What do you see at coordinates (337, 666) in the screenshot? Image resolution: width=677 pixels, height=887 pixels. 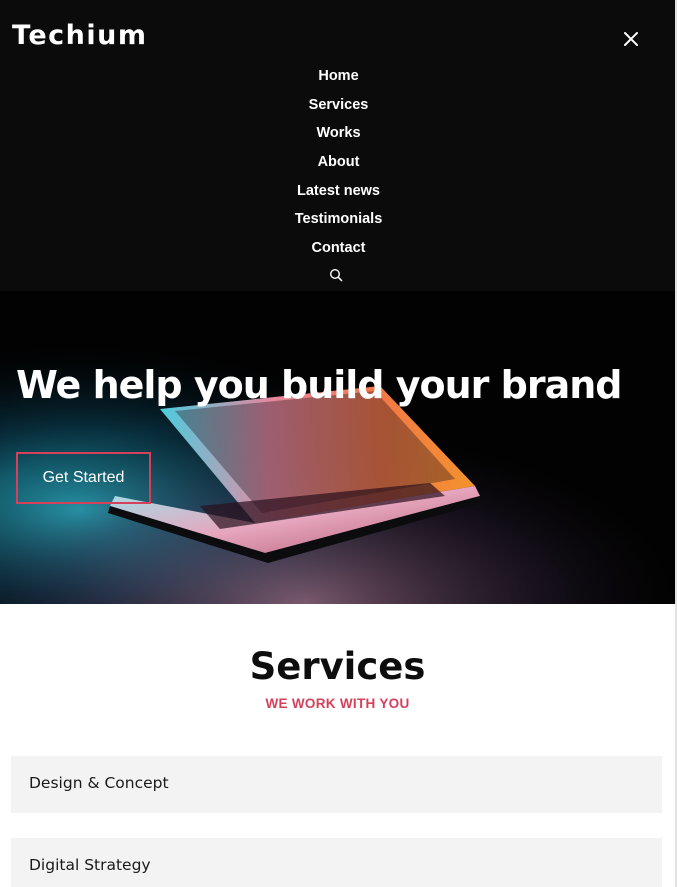 I see `services-title: Services` at bounding box center [337, 666].